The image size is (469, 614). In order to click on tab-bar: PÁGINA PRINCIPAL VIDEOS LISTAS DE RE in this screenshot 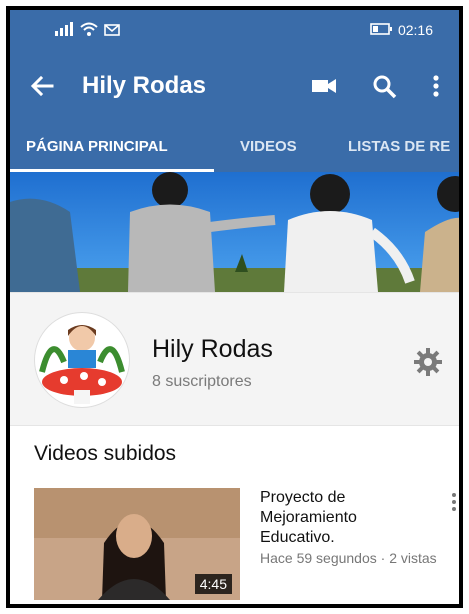, I will do `click(234, 147)`.